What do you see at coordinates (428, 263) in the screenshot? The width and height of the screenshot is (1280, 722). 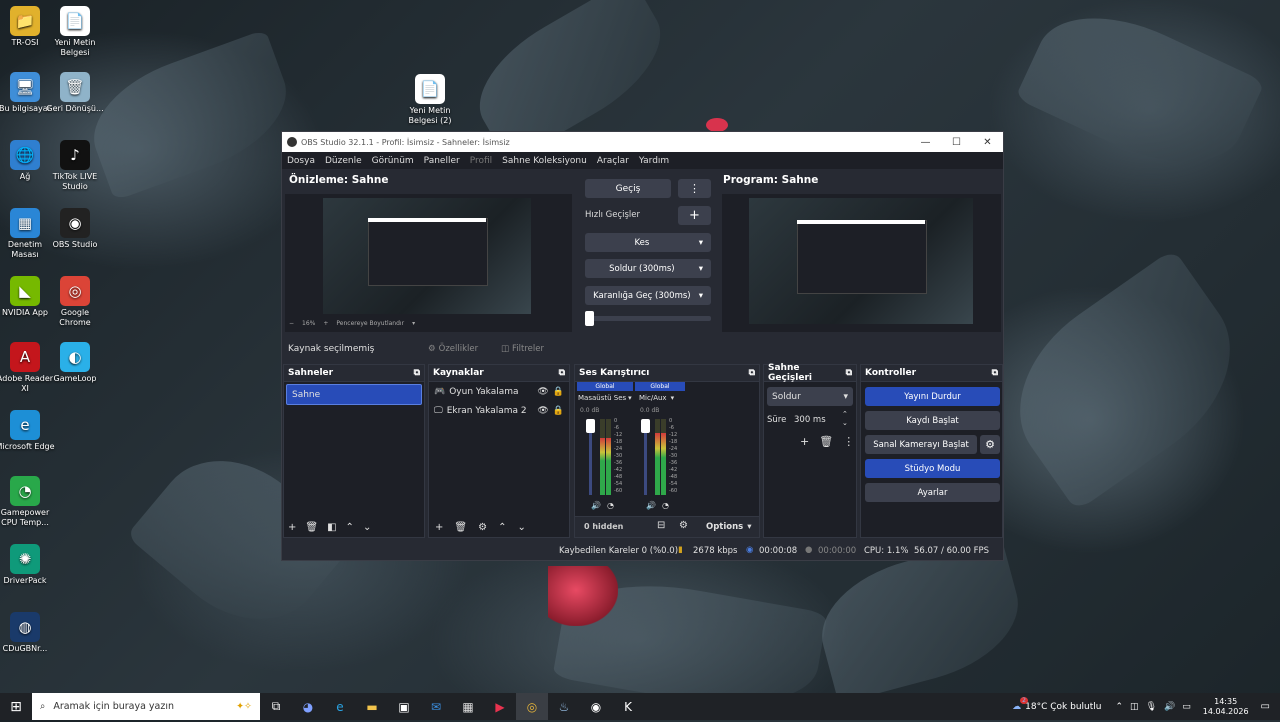 I see `preview-canvas: − 16% + Pencereye Boyutlandır ▾` at bounding box center [428, 263].